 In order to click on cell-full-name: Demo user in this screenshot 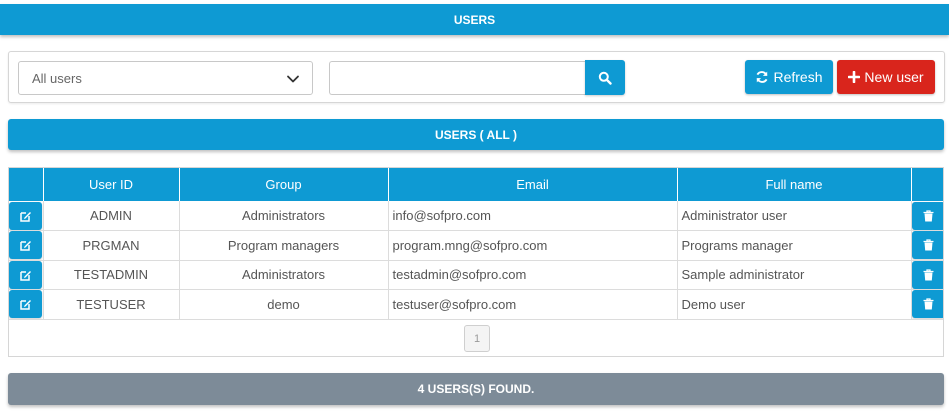, I will do `click(794, 304)`.